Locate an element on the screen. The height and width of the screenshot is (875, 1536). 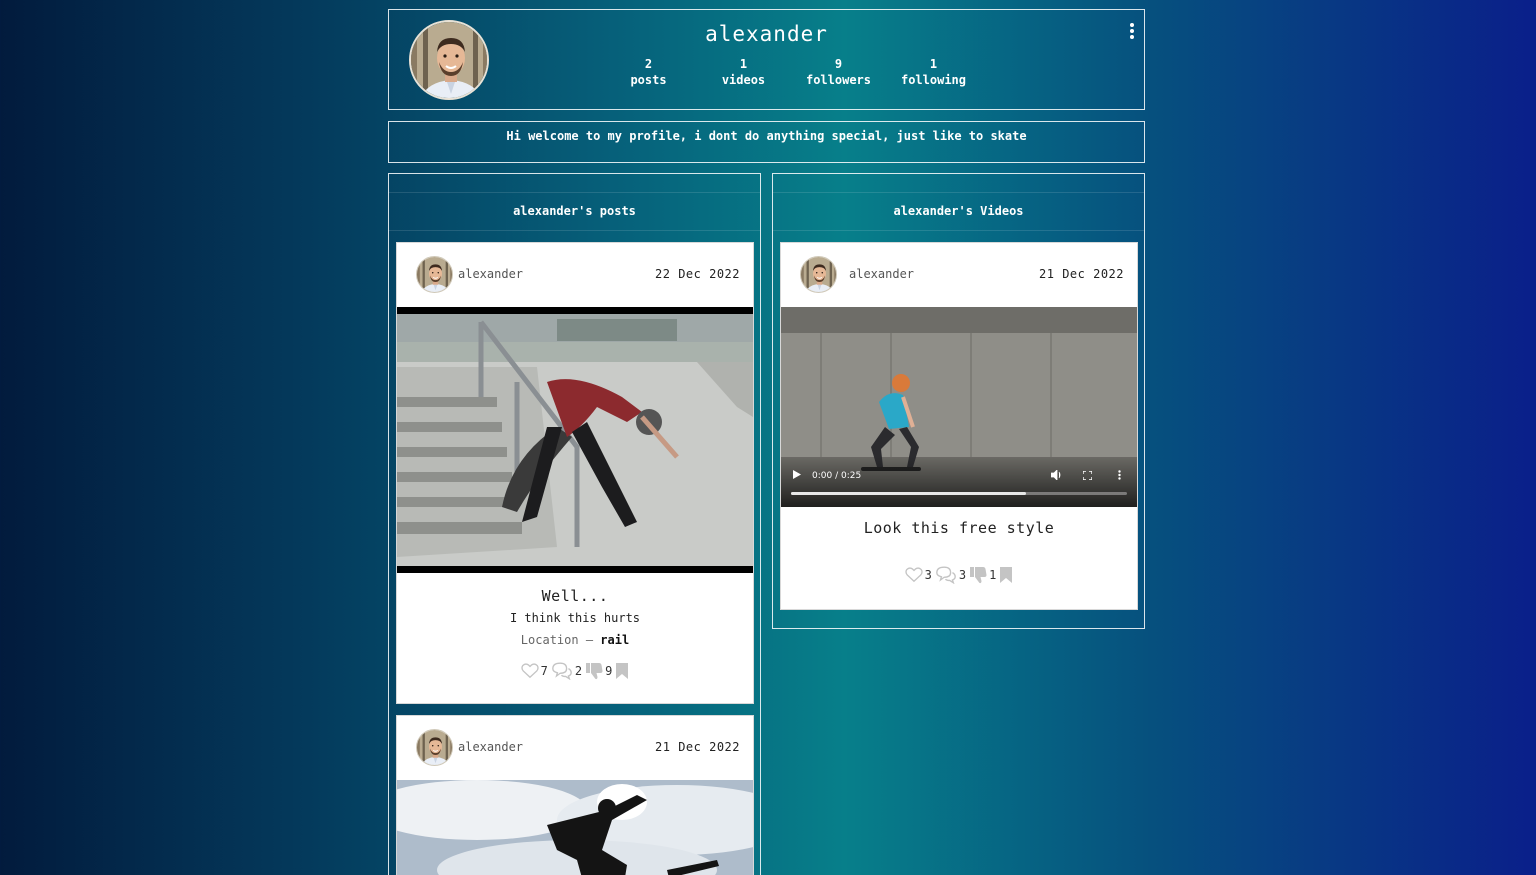
post-location: Location – rail is located at coordinates (575, 640).